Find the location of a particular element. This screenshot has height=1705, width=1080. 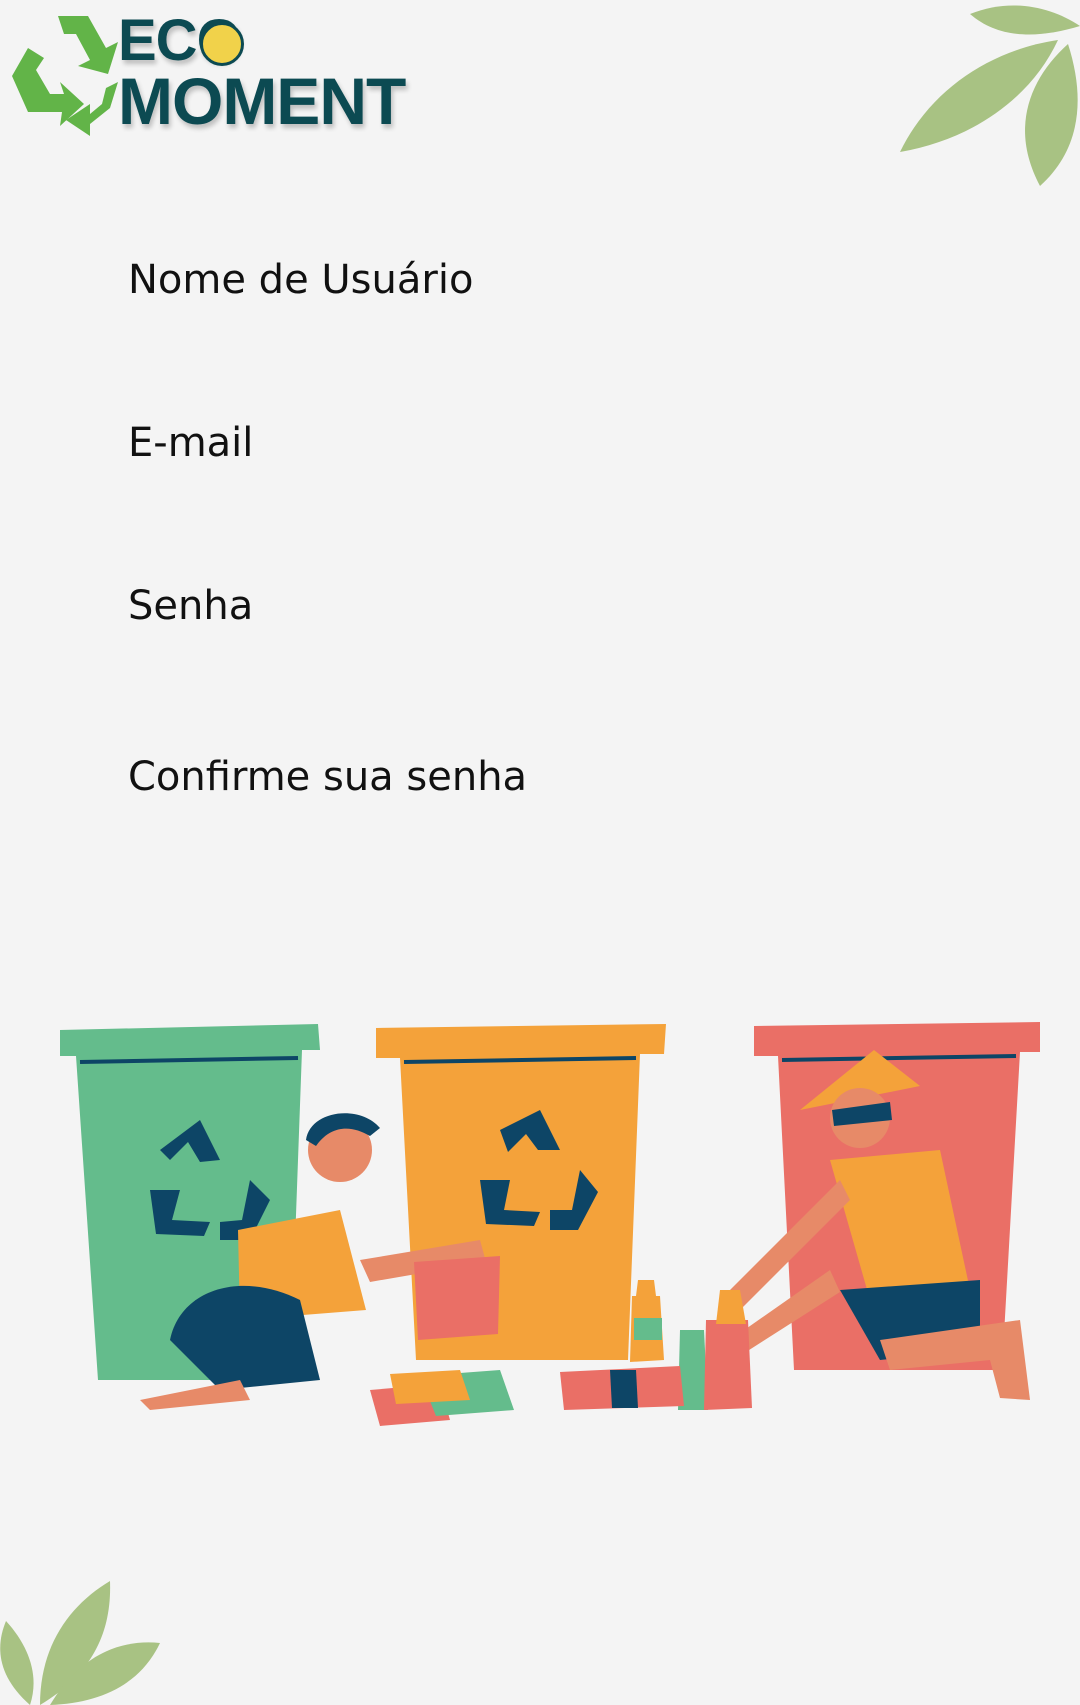

password-field: Senha is located at coordinates (528, 606).